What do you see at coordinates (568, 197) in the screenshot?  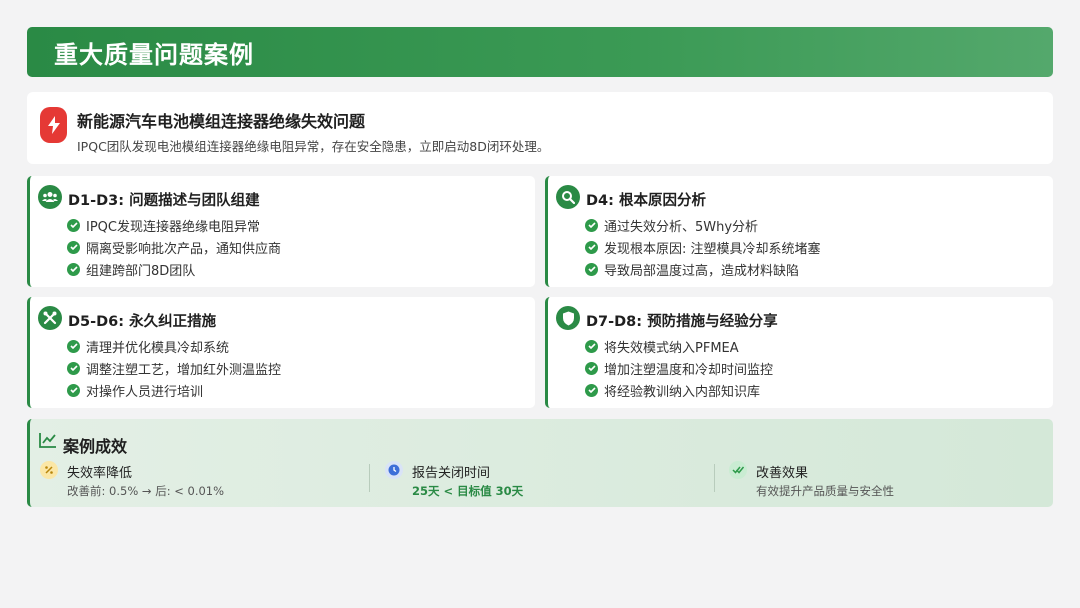 I see `magnifier-icon` at bounding box center [568, 197].